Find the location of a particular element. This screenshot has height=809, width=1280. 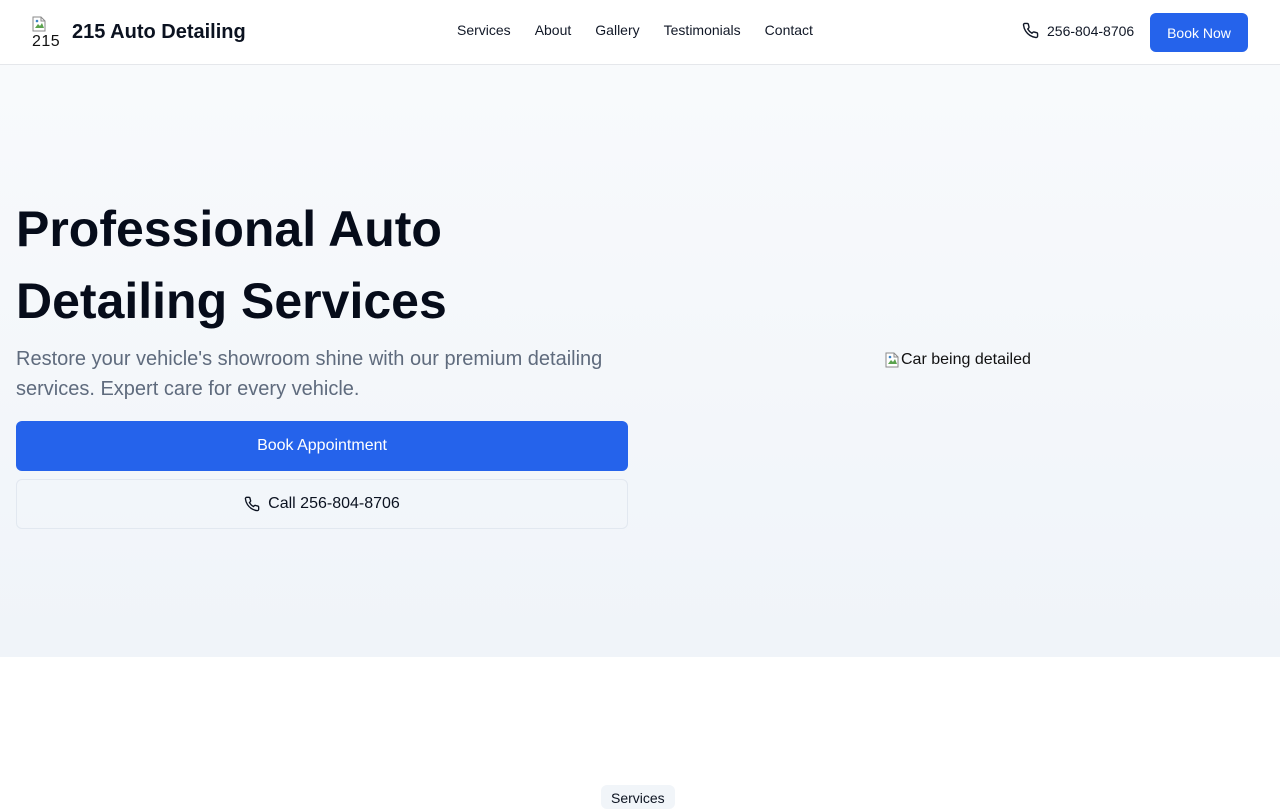

nav-link-gallery: Gallery is located at coordinates (617, 30).